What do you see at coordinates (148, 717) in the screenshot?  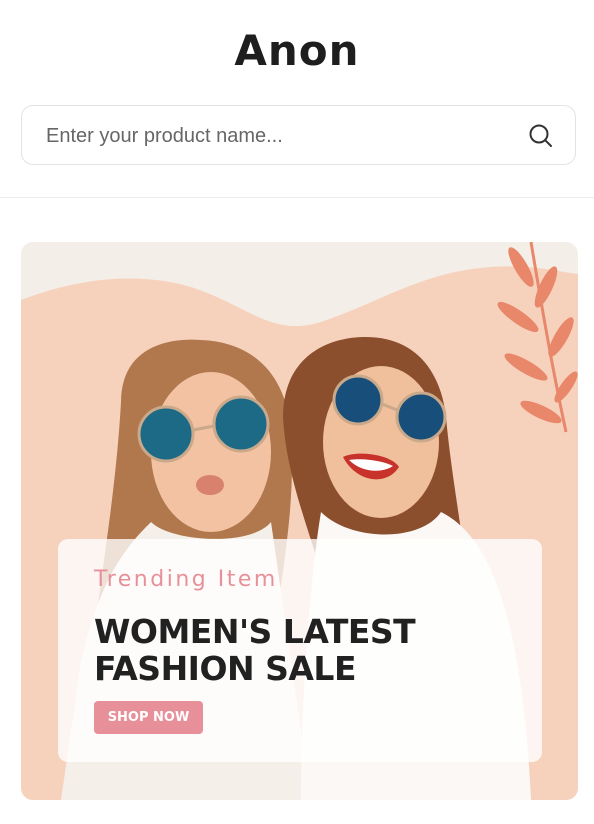 I see `shop-now-button: SHOP NOW` at bounding box center [148, 717].